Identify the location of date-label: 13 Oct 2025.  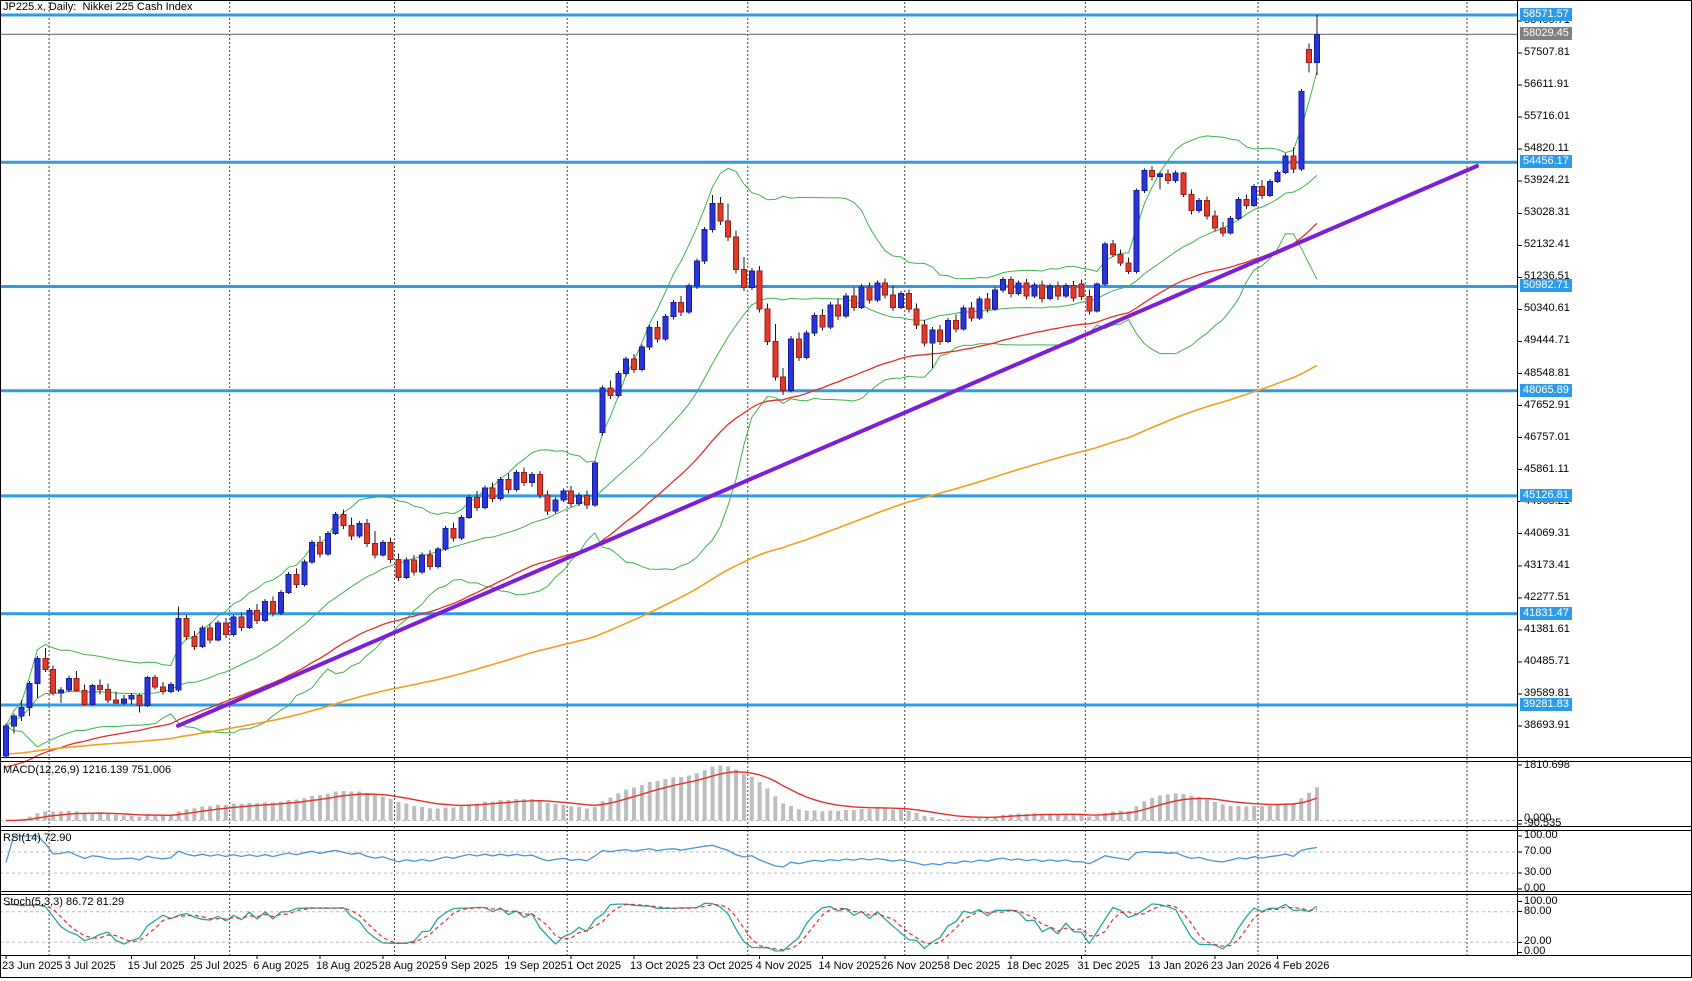
(660, 966).